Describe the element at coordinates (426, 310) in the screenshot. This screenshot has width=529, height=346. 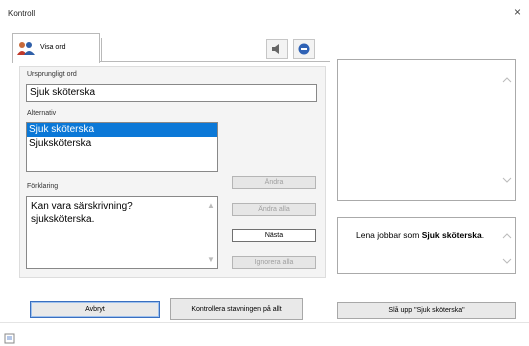
I see `lookup-button: Slå upp "Sjuk sköterska"` at that location.